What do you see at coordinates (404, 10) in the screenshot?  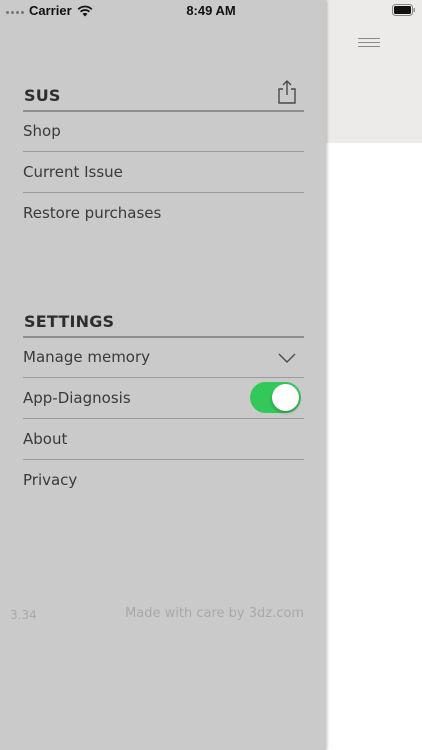 I see `battery-icon` at bounding box center [404, 10].